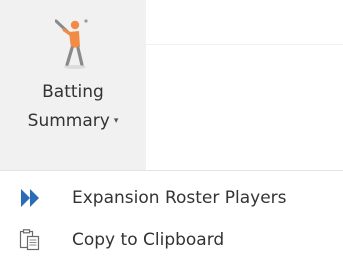 The image size is (343, 261). What do you see at coordinates (179, 198) in the screenshot?
I see `menu-item-label: Expansion Roster Players` at bounding box center [179, 198].